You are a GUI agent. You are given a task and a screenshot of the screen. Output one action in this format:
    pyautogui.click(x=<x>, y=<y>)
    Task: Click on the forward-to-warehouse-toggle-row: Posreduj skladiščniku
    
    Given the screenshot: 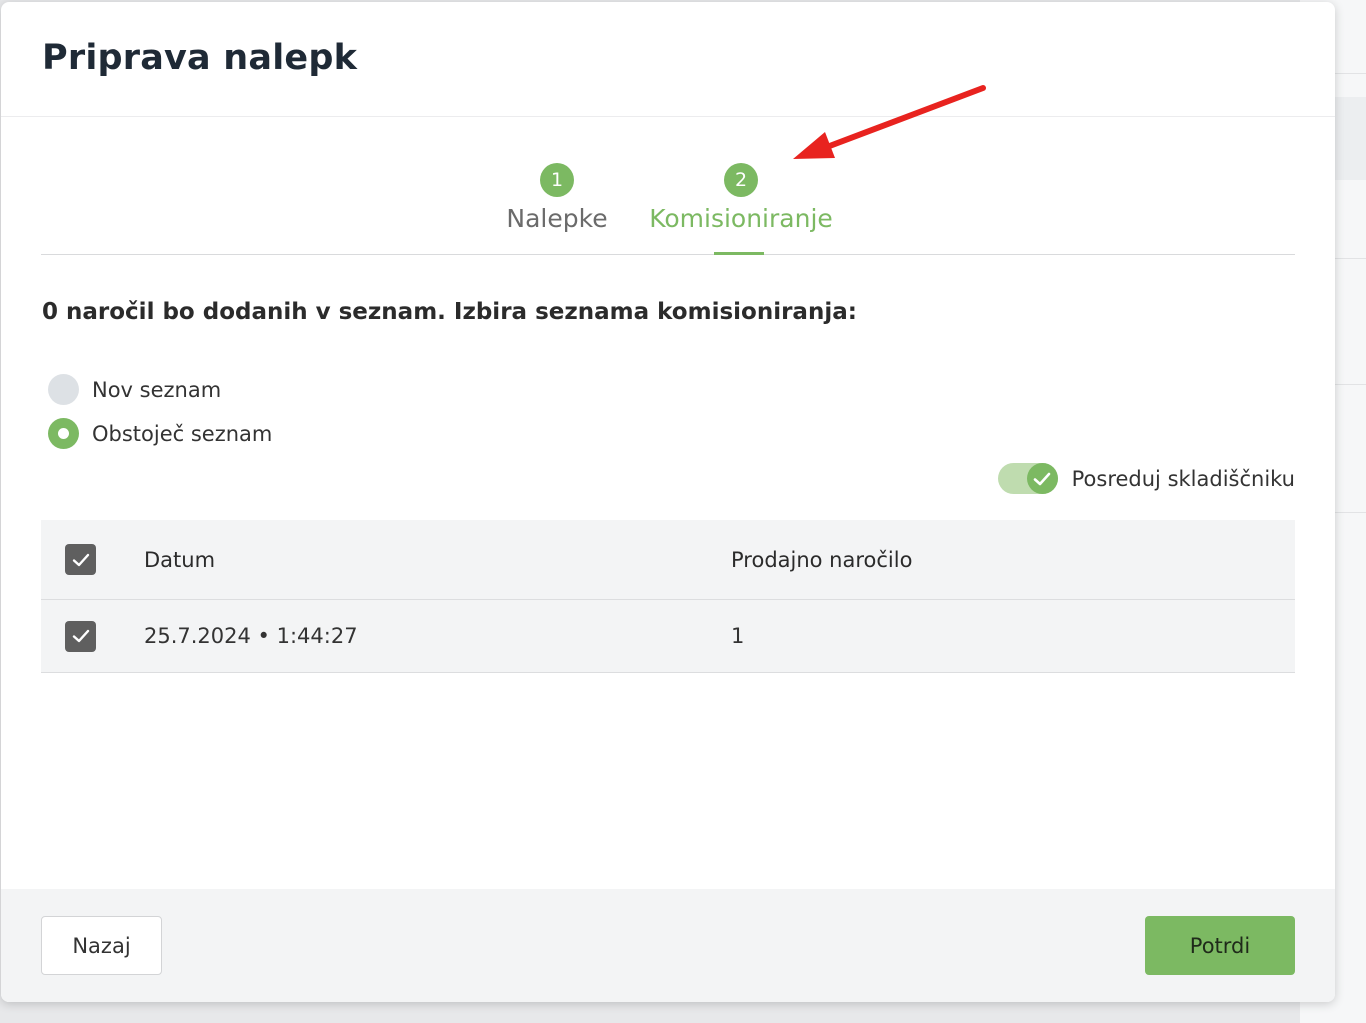 What is the action you would take?
    pyautogui.click(x=1146, y=478)
    